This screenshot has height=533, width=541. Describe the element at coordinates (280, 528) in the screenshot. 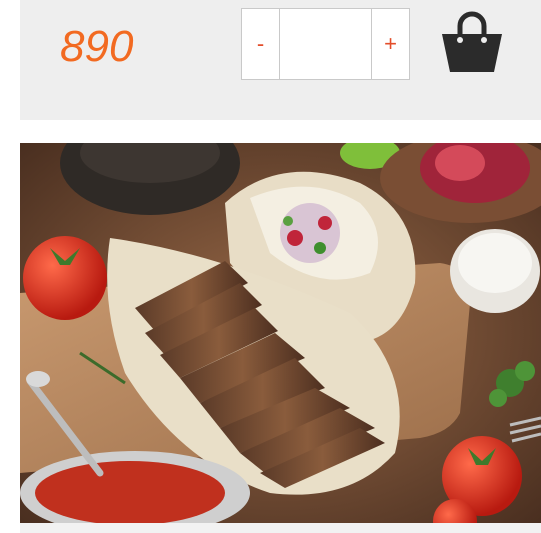

I see `bottom-strip` at that location.